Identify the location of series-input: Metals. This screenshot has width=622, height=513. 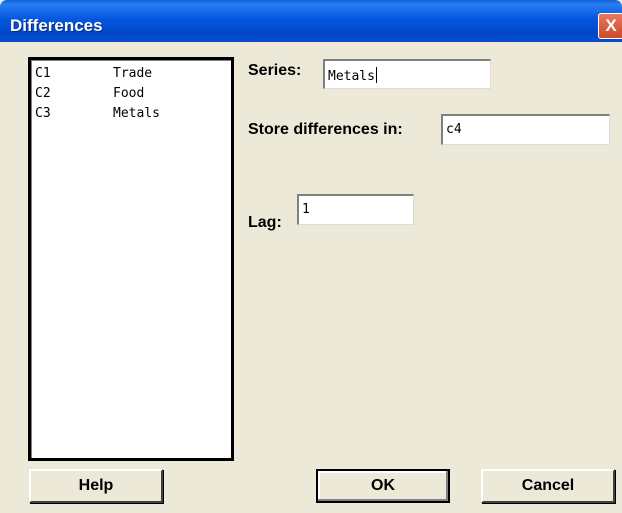
(407, 74).